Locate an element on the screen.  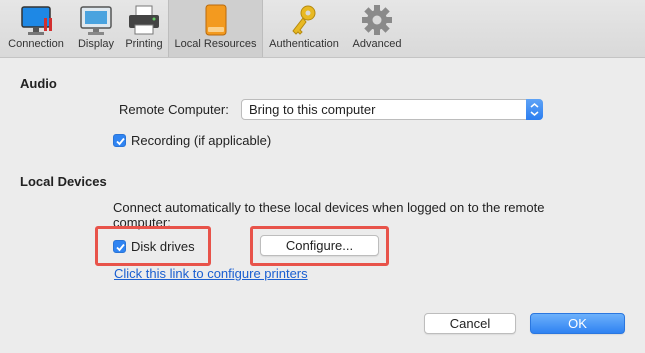
printer-icon is located at coordinates (144, 20).